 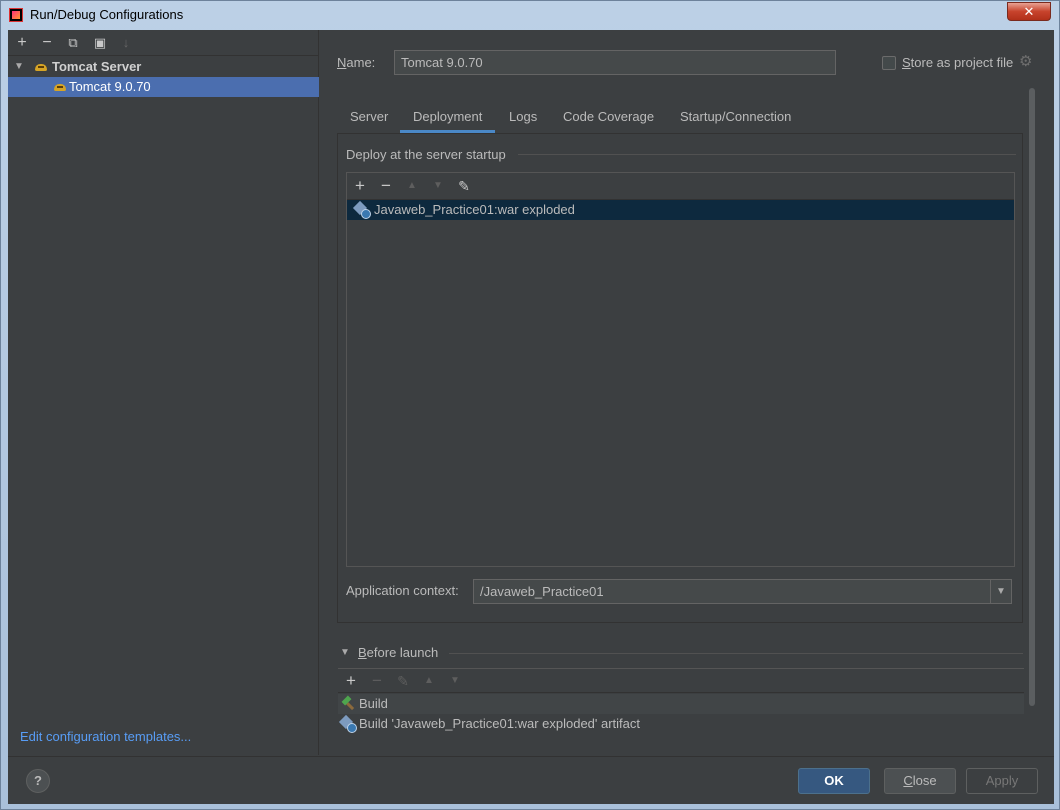 I want to click on deployment-toolbar: + − ▲ ▼ ✎, so click(x=680, y=186).